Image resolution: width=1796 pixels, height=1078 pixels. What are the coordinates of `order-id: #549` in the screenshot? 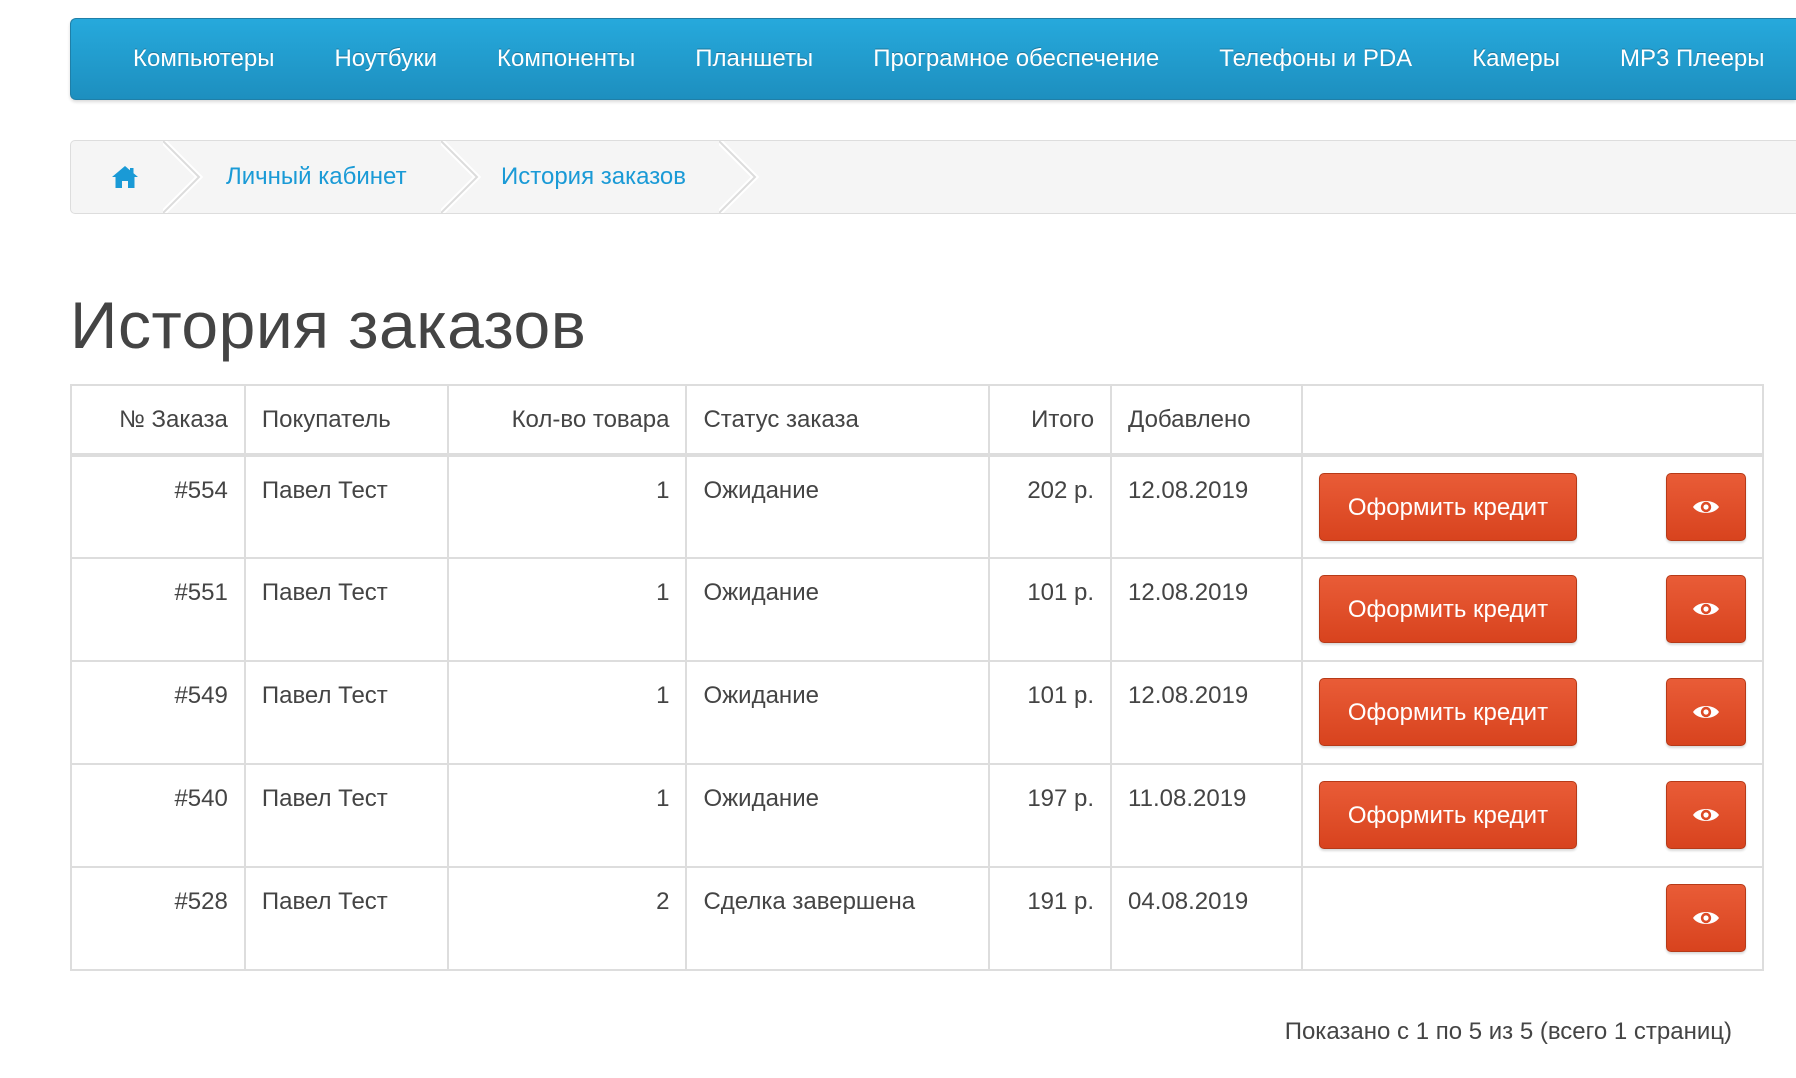 It's located at (158, 712).